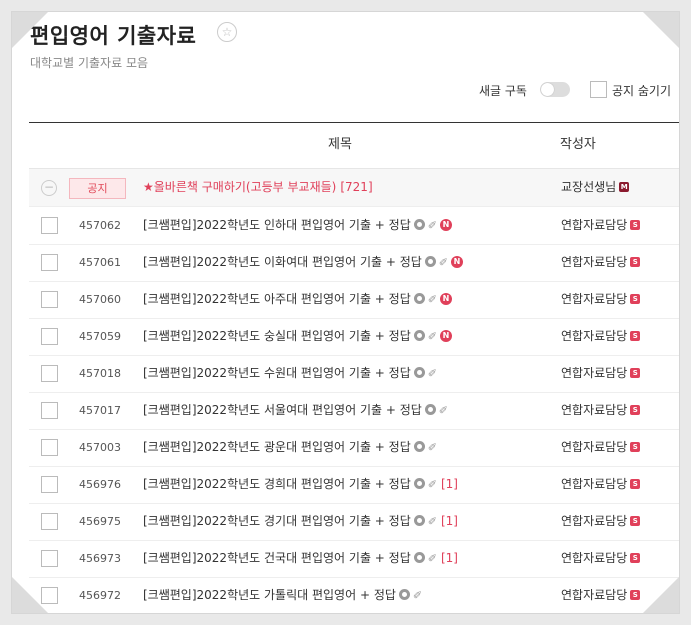 This screenshot has width=691, height=625. What do you see at coordinates (97, 188) in the screenshot?
I see `notice-badge: 공지` at bounding box center [97, 188].